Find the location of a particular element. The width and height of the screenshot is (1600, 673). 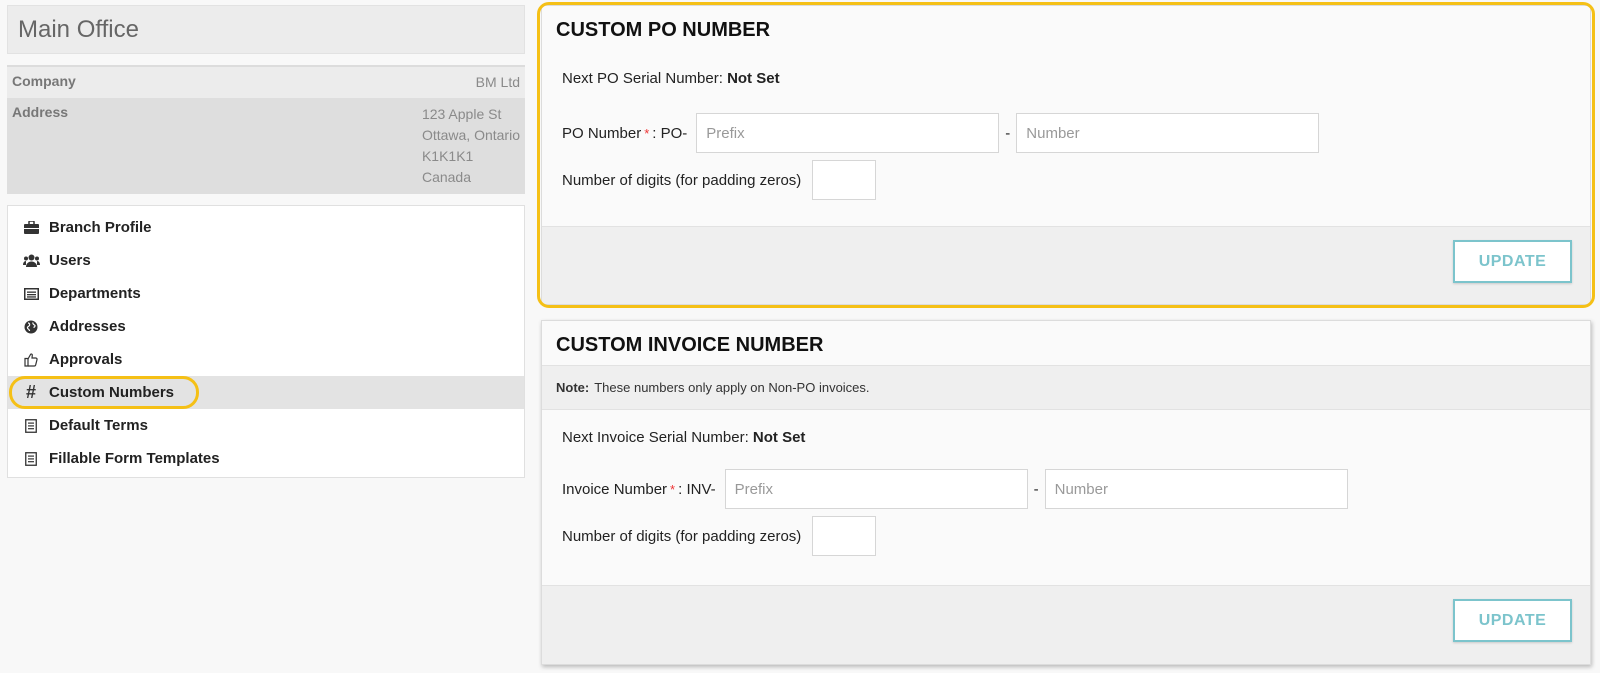

po-number-label: PO Number is located at coordinates (602, 133).